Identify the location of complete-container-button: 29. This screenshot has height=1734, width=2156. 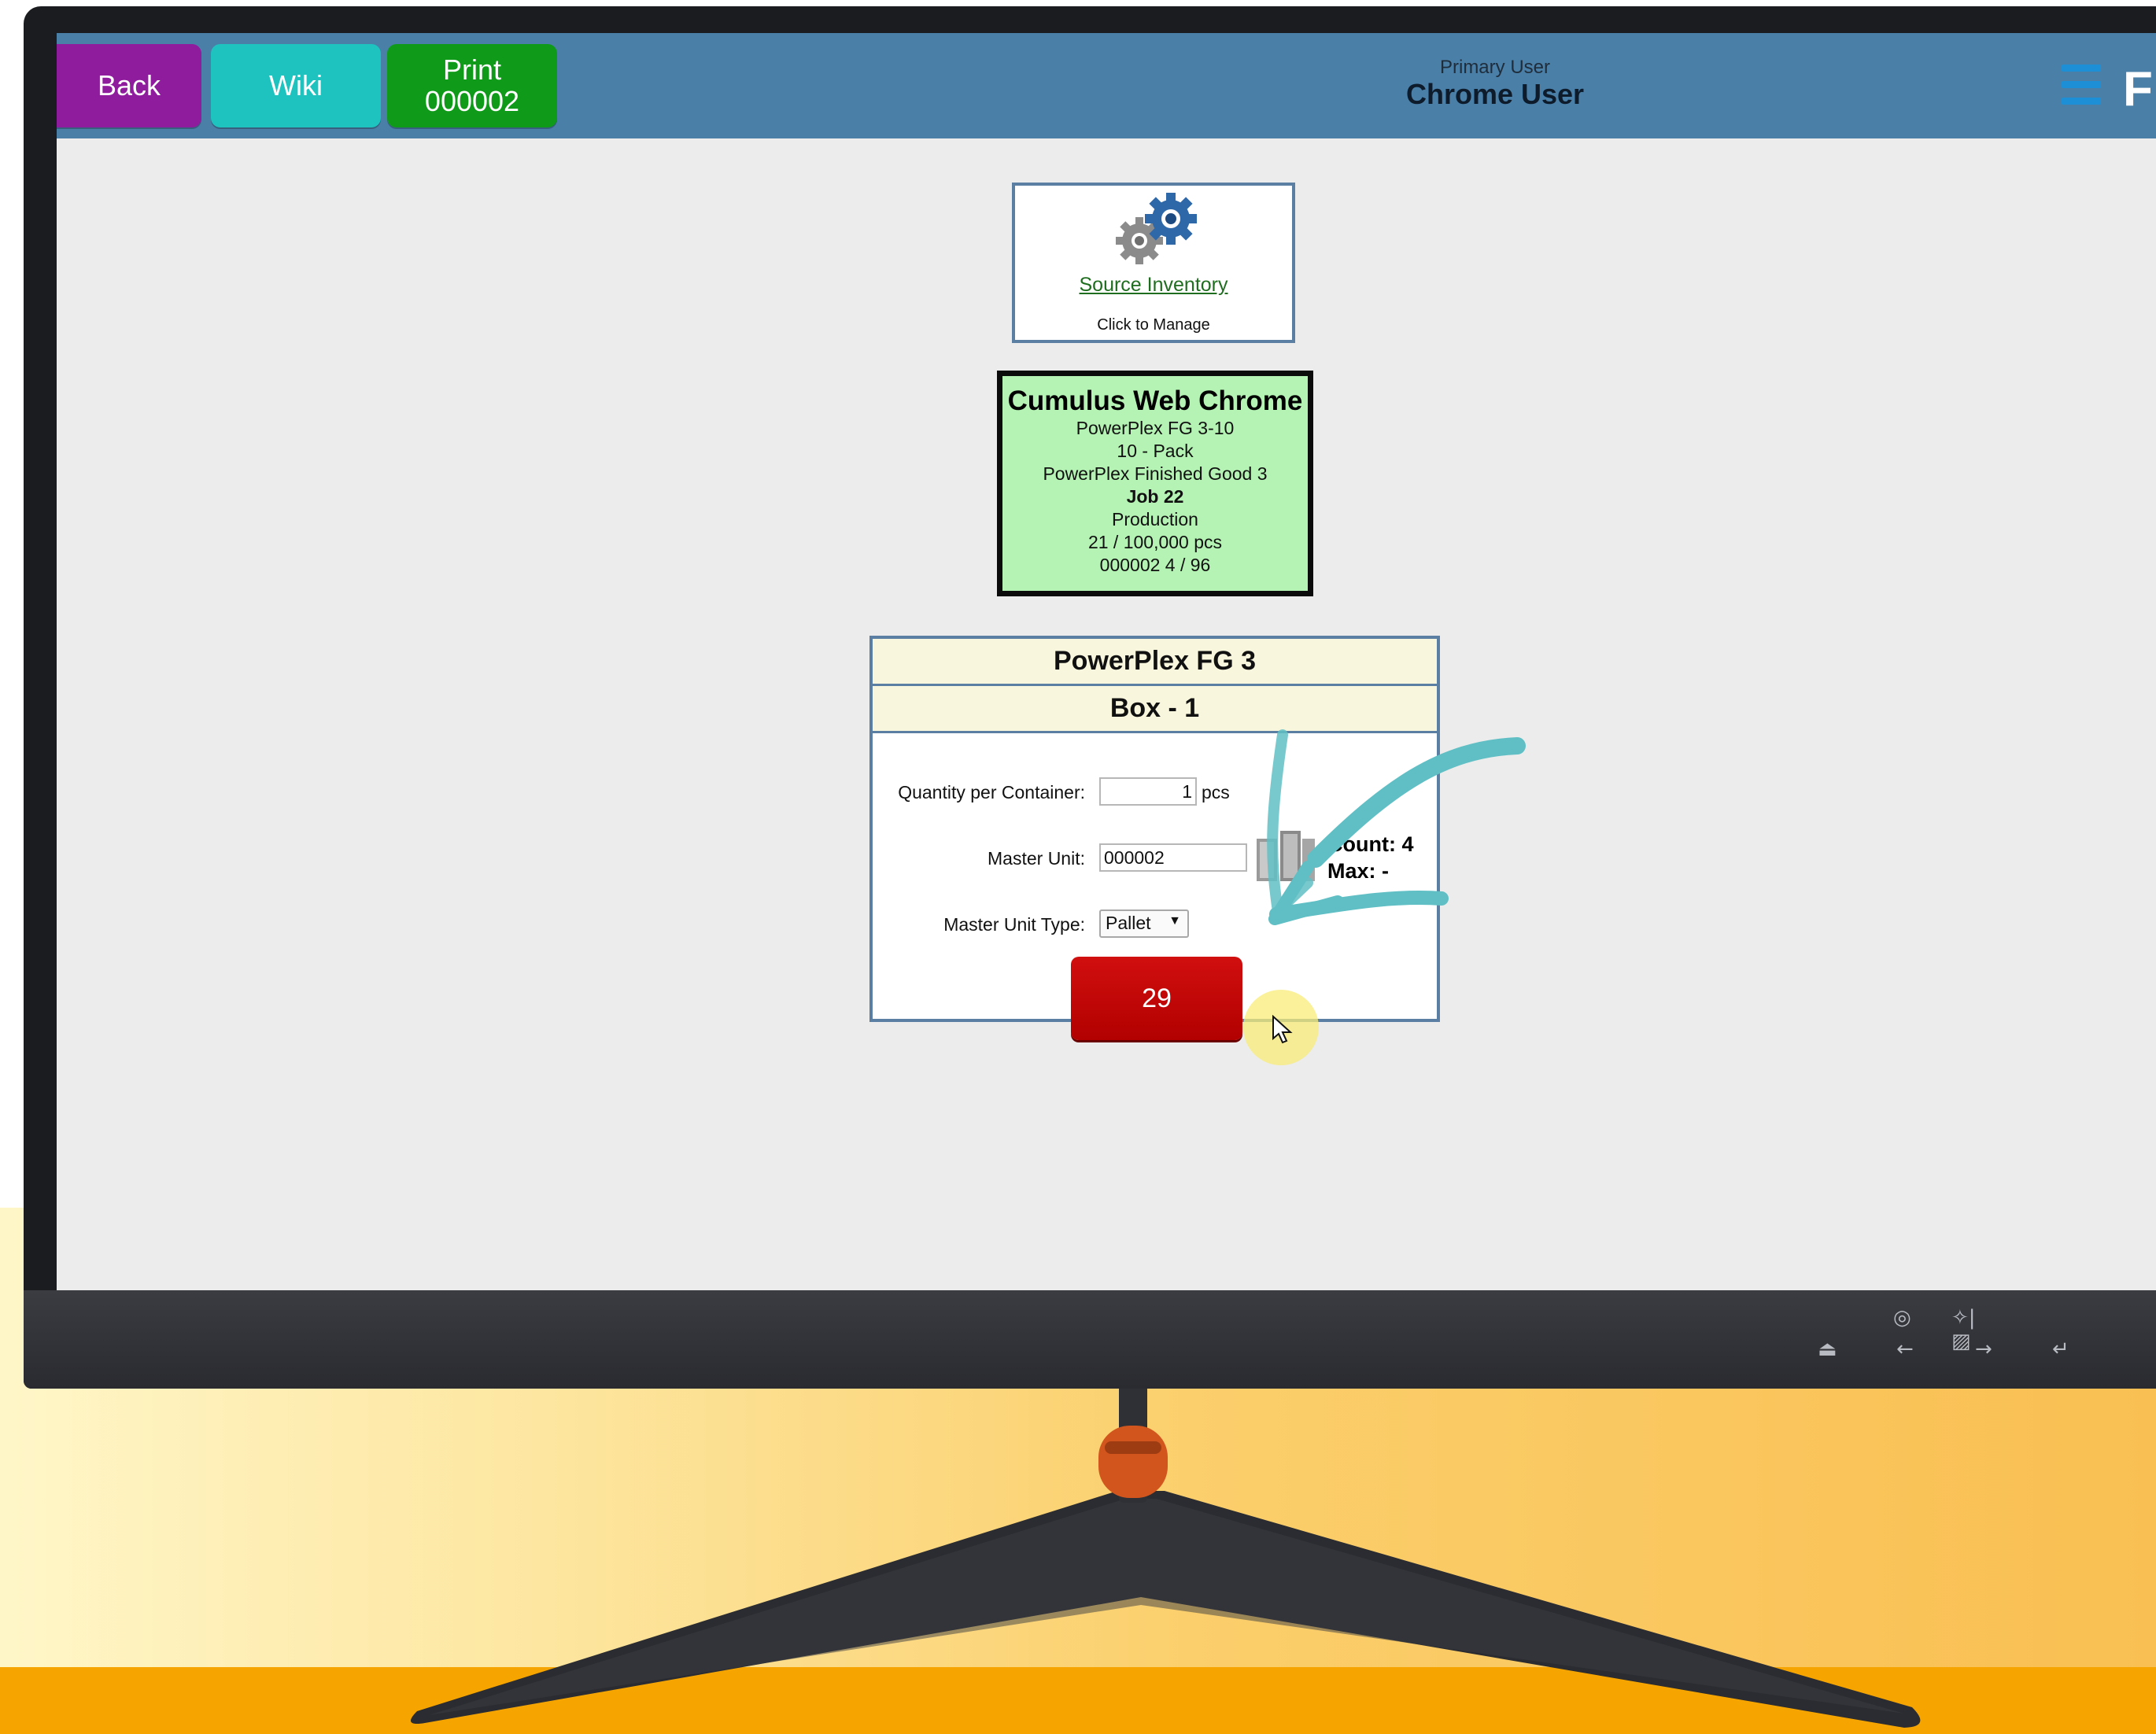
(1156, 999).